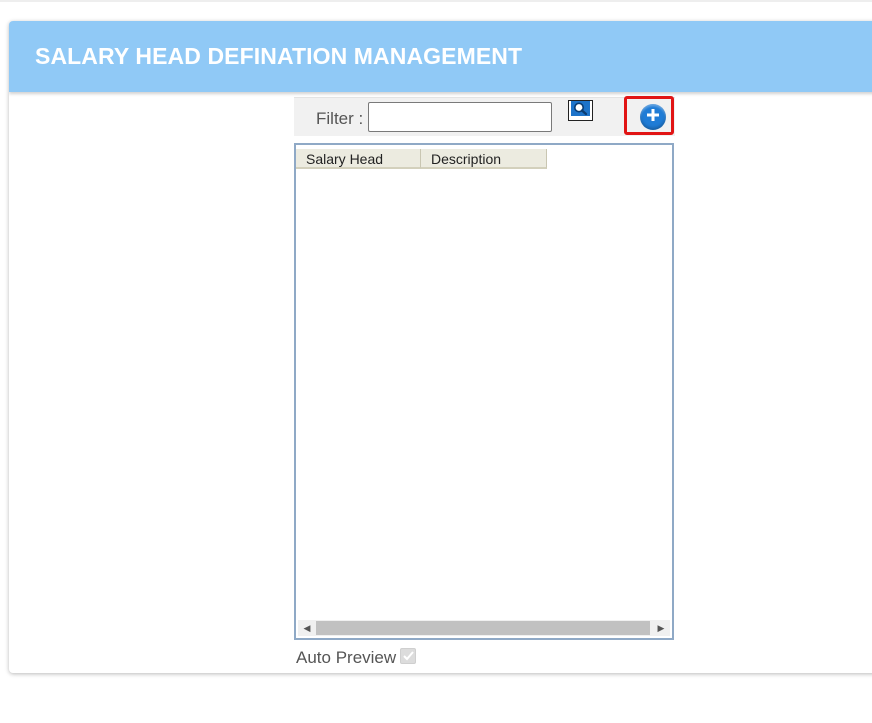 This screenshot has width=872, height=723. I want to click on horizontal-scrollbar: ◀ ▶, so click(484, 628).